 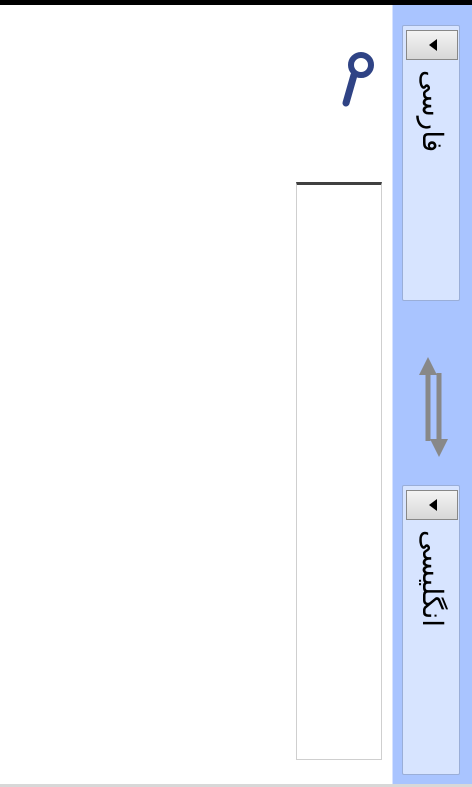 I want to click on source-language-dropdown-button, so click(x=432, y=45).